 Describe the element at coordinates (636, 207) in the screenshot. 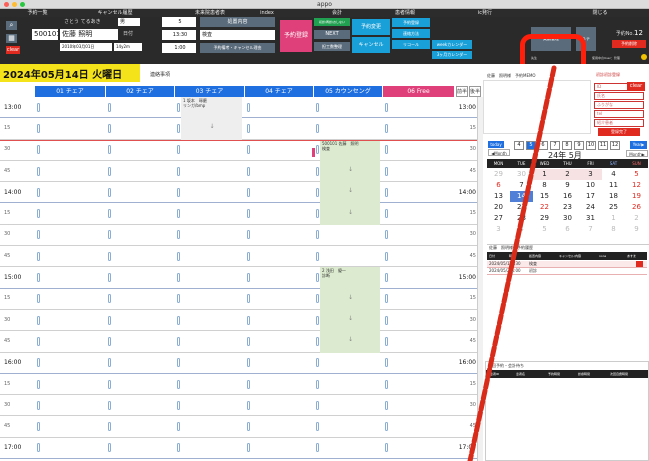

I see `calendar-day: 26` at that location.